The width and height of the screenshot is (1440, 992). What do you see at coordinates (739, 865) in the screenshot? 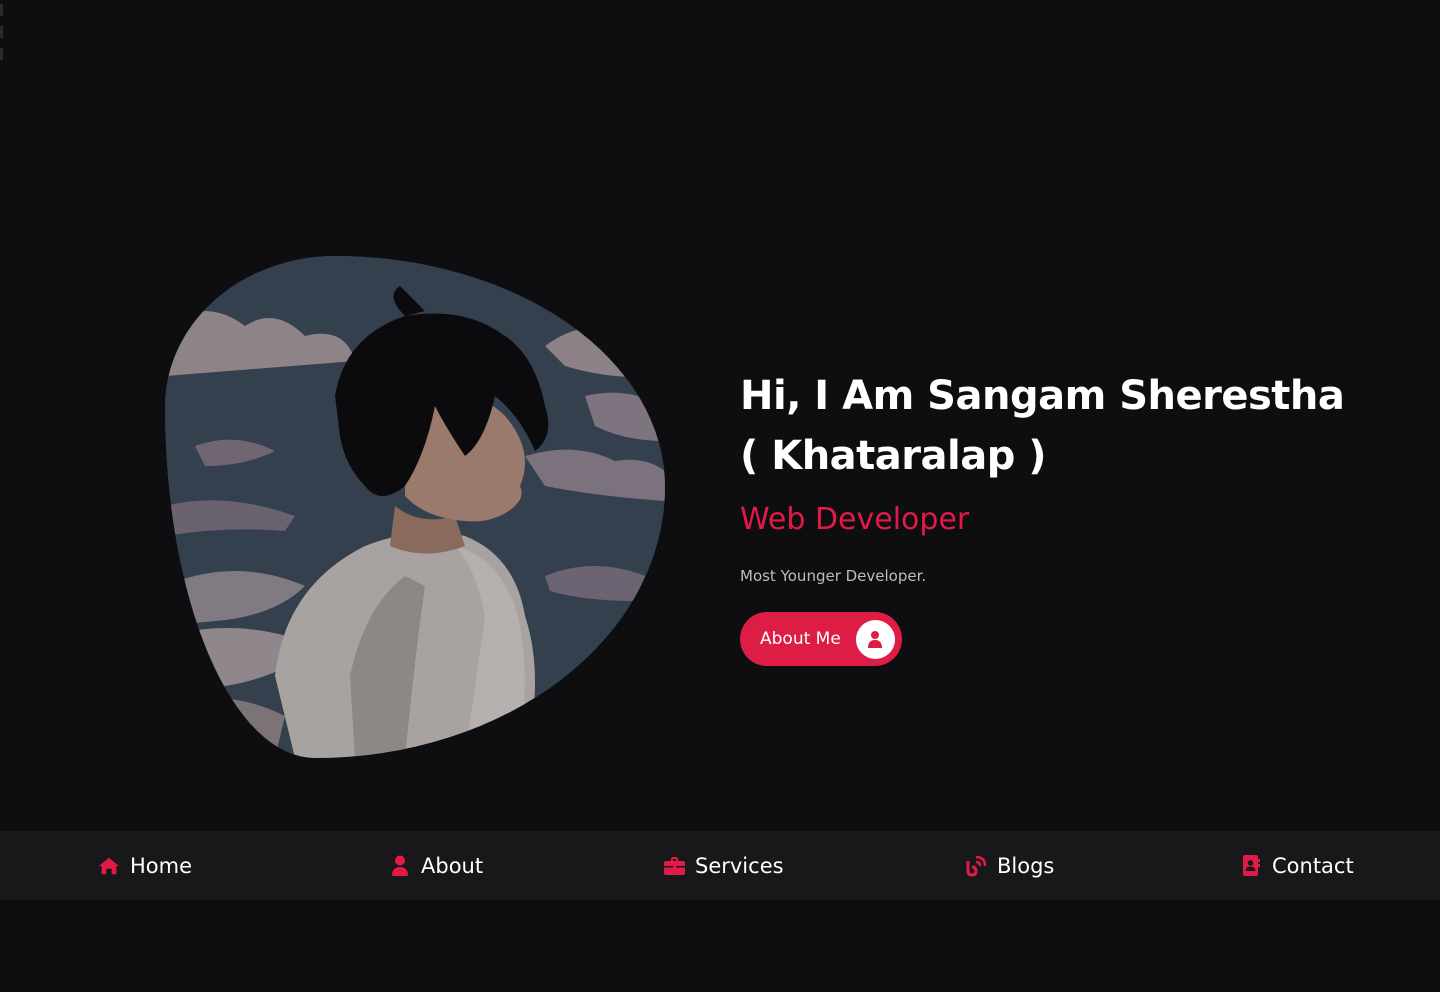
I see `nav-item-label: Services` at bounding box center [739, 865].